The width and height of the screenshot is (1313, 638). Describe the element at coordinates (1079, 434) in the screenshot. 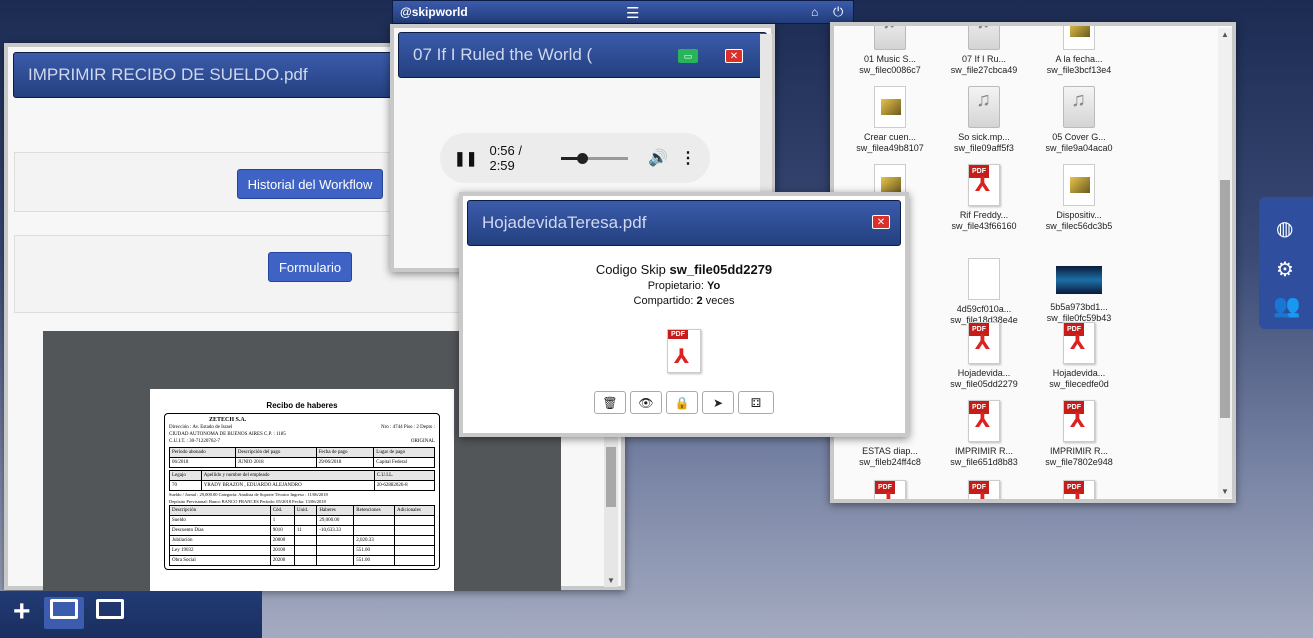

I see `file-item: PDF ⅄ IMPRIMIR R... sw_file7802e948` at that location.